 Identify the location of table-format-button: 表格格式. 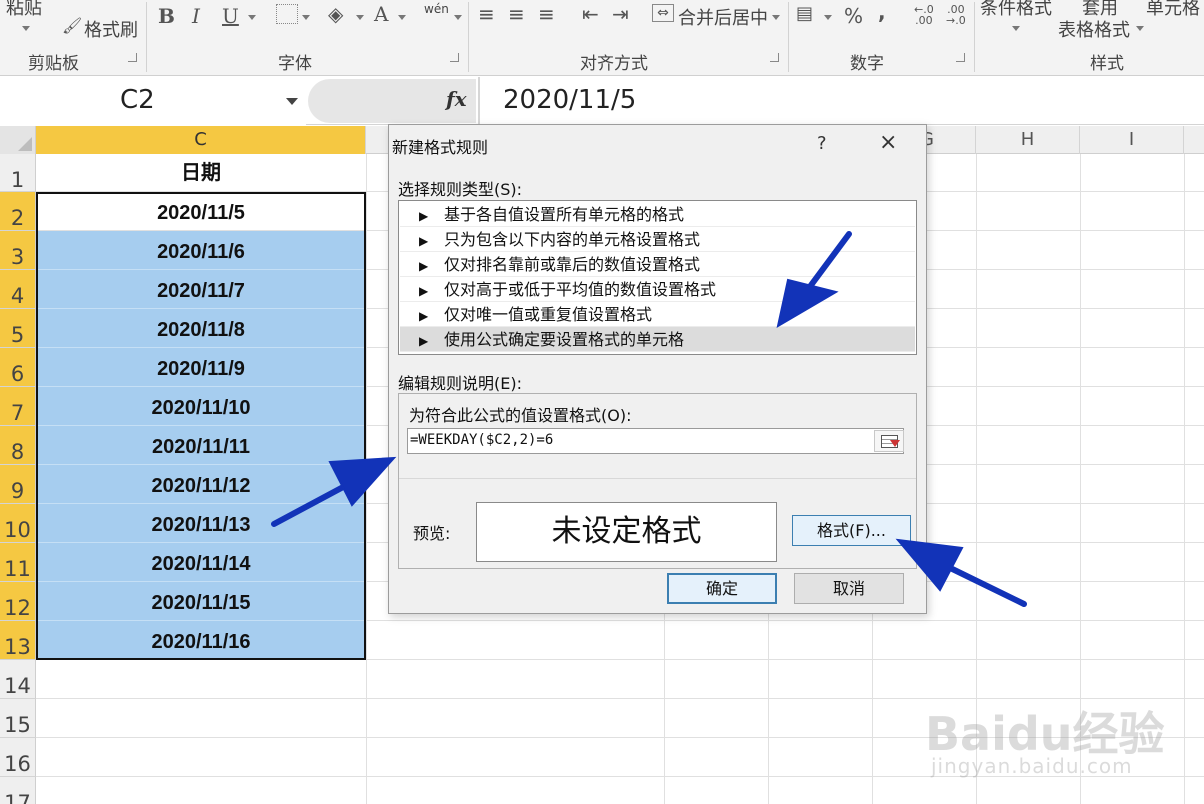
(1094, 29).